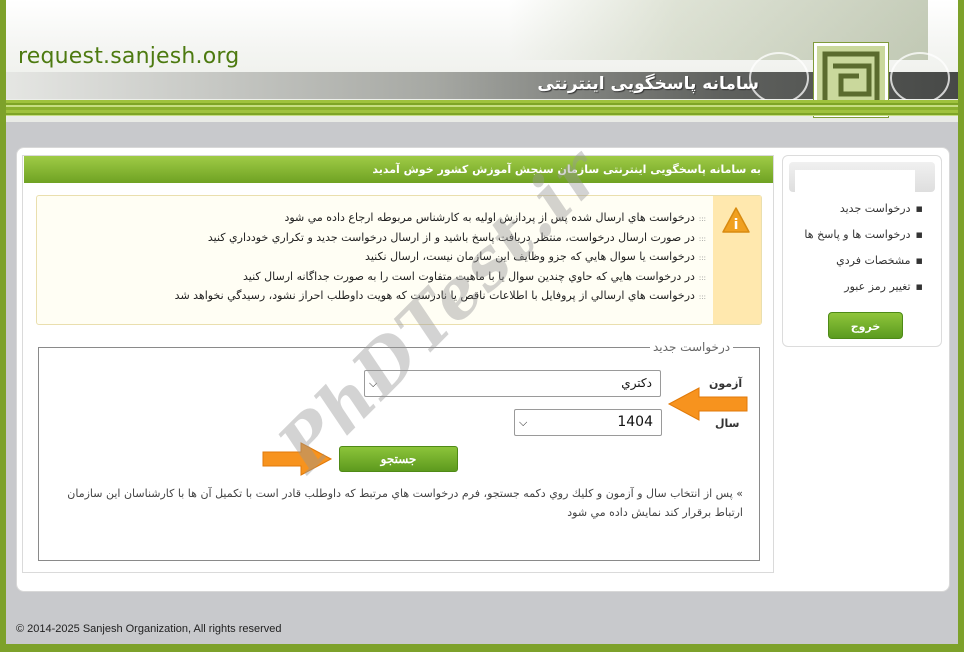 The image size is (964, 652). Describe the element at coordinates (779, 78) in the screenshot. I see `ornament-left` at that location.